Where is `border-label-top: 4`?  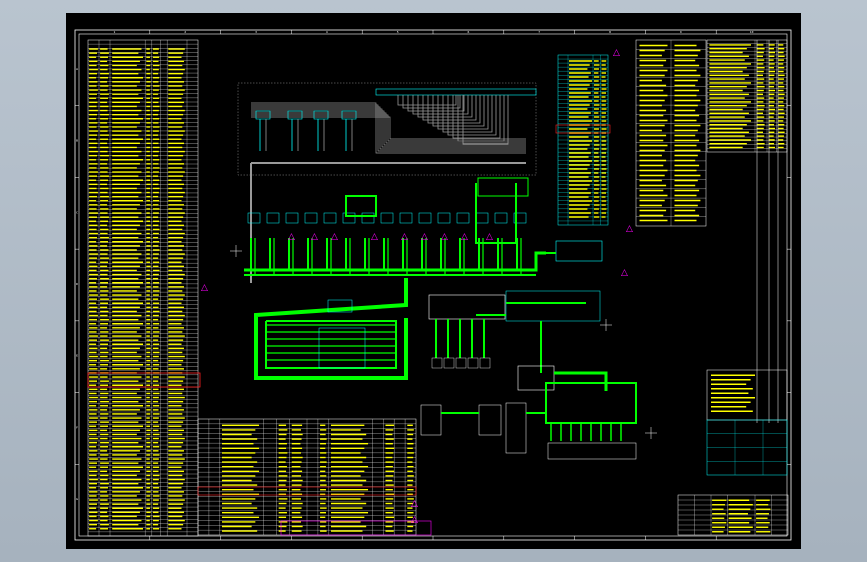 border-label-top: 4 is located at coordinates (327, 32).